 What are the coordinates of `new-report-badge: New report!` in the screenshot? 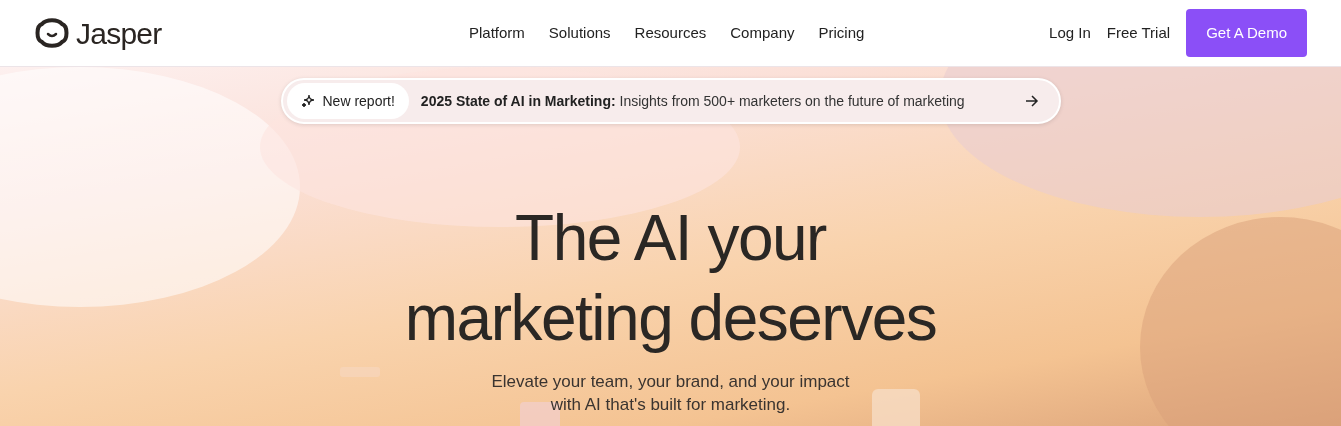 It's located at (347, 101).